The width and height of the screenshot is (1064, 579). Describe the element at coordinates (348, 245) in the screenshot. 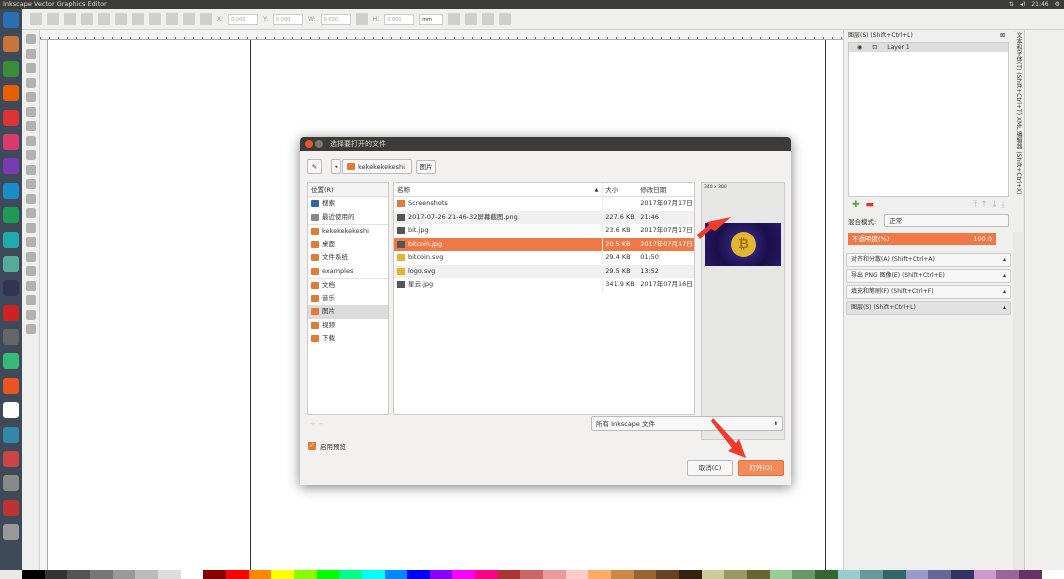

I see `place-item: 桌面` at that location.